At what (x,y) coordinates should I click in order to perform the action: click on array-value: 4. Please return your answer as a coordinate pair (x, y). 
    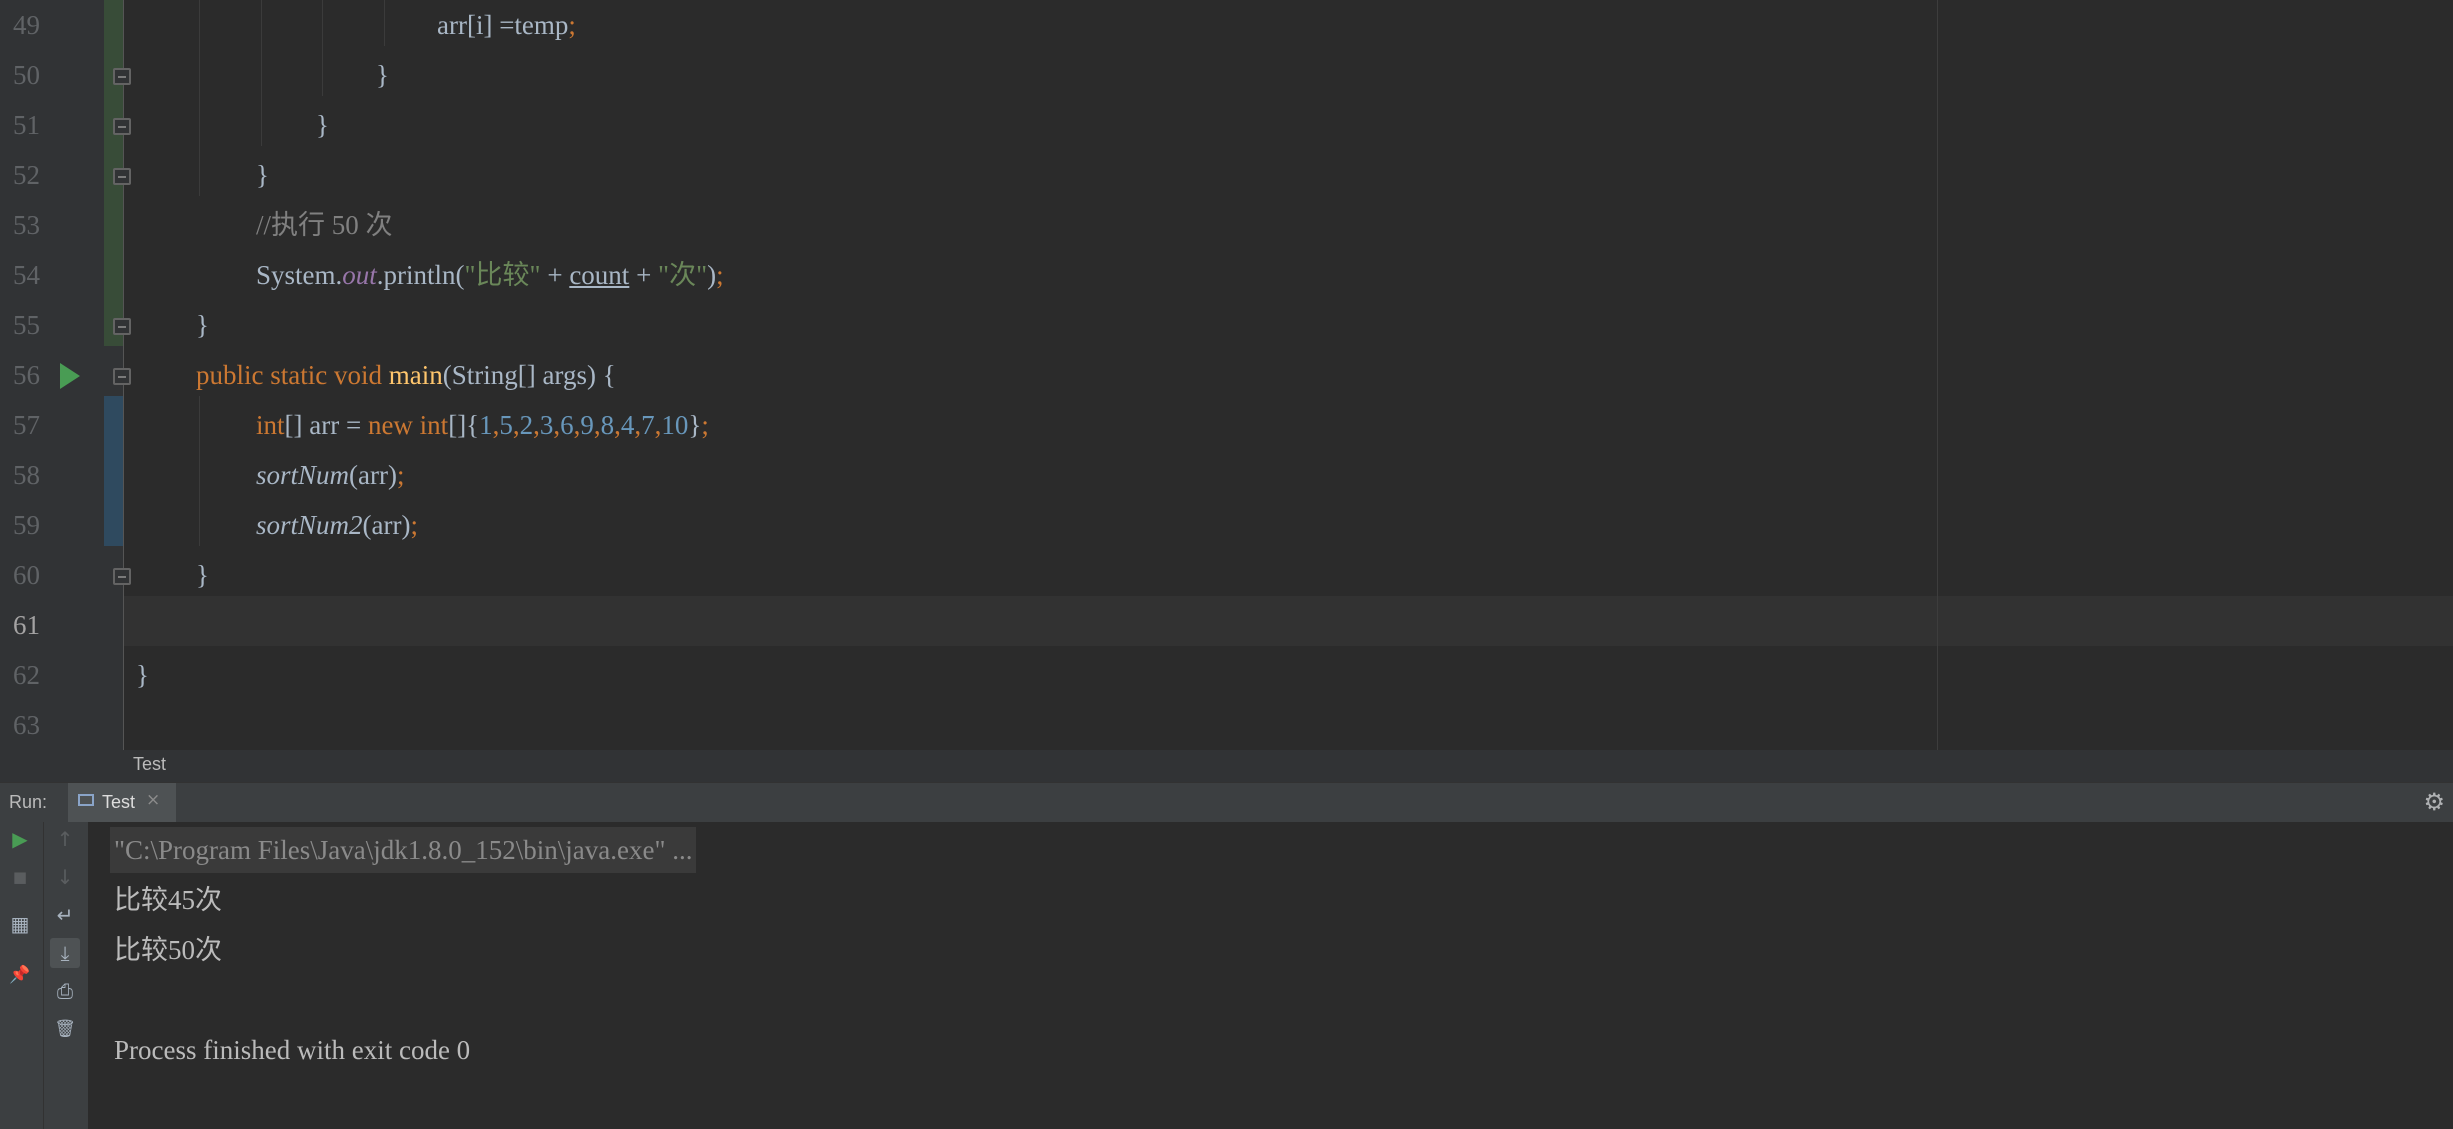
    Looking at the image, I should click on (627, 425).